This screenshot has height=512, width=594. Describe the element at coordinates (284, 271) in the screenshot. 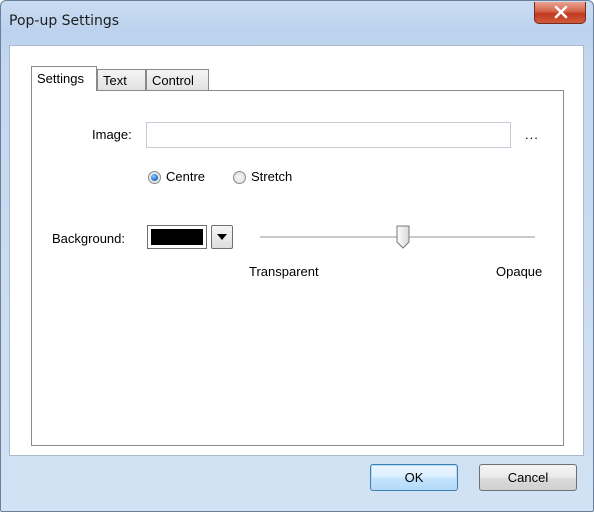

I see `opacity-min-label: Transparent` at that location.